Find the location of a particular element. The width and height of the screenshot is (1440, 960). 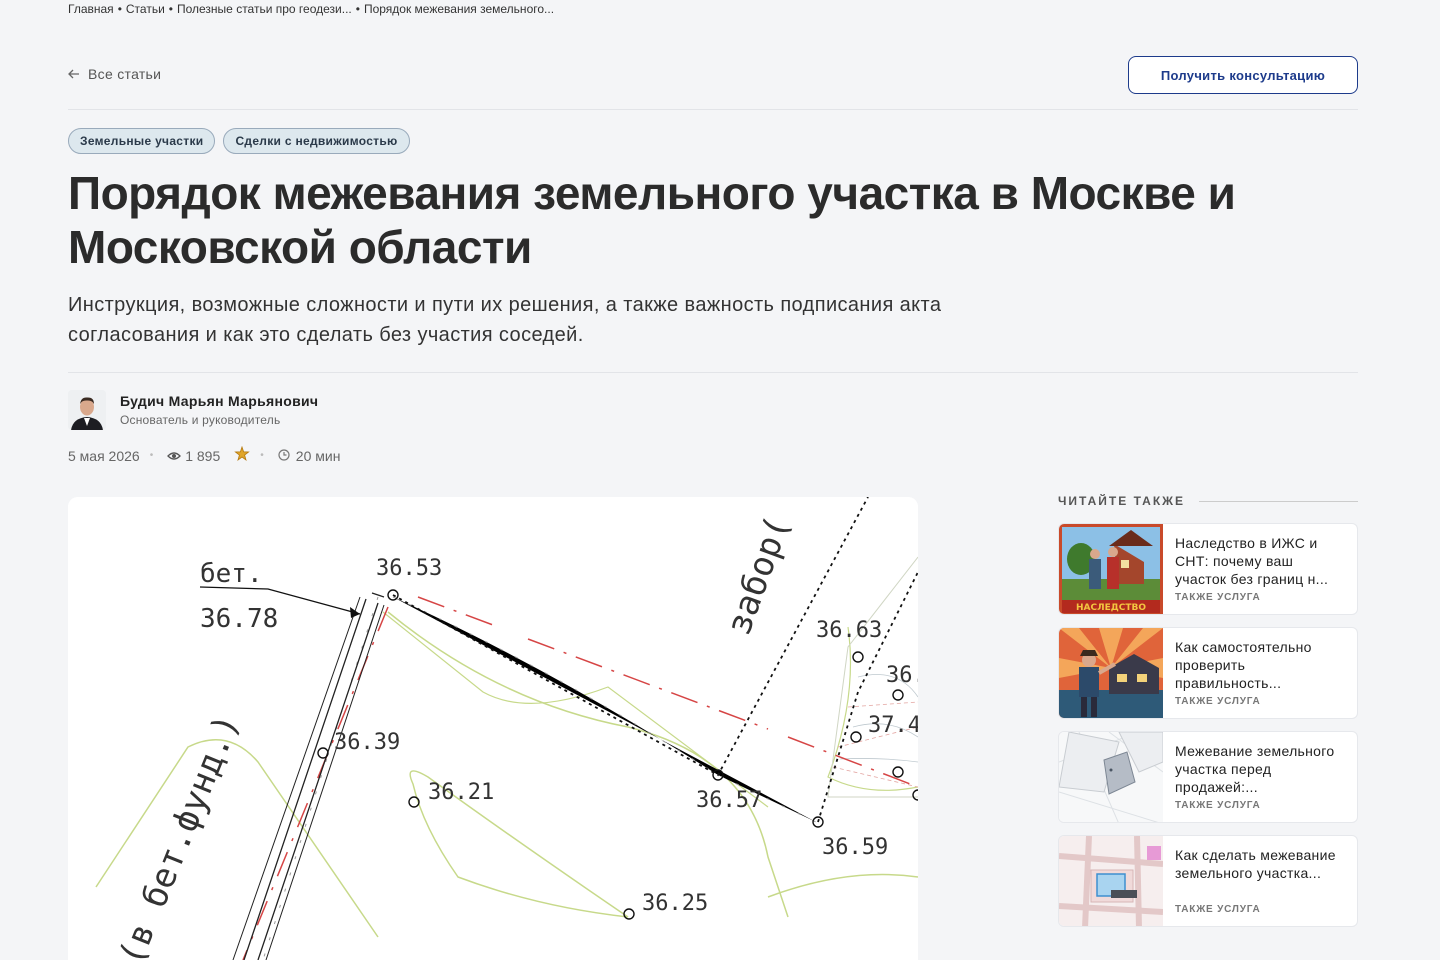

hero-label-3621: 36.21 is located at coordinates (461, 792).